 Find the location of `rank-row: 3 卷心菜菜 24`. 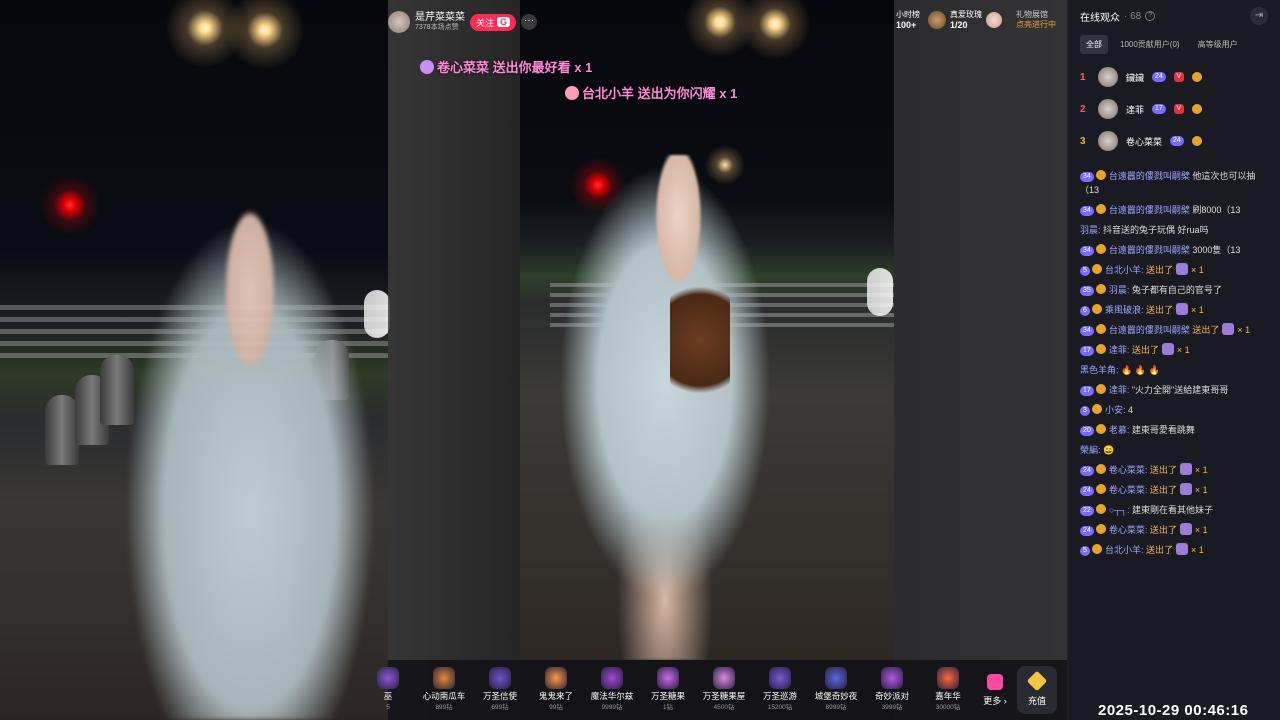

rank-row: 3 卷心菜菜 24 is located at coordinates (1174, 141).